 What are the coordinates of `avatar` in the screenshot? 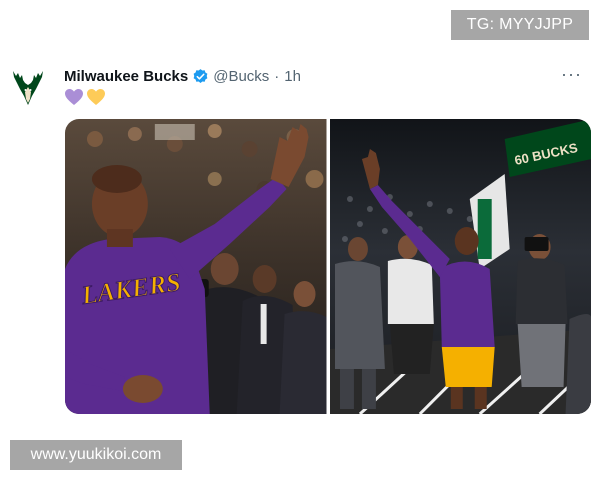 It's located at (28, 88).